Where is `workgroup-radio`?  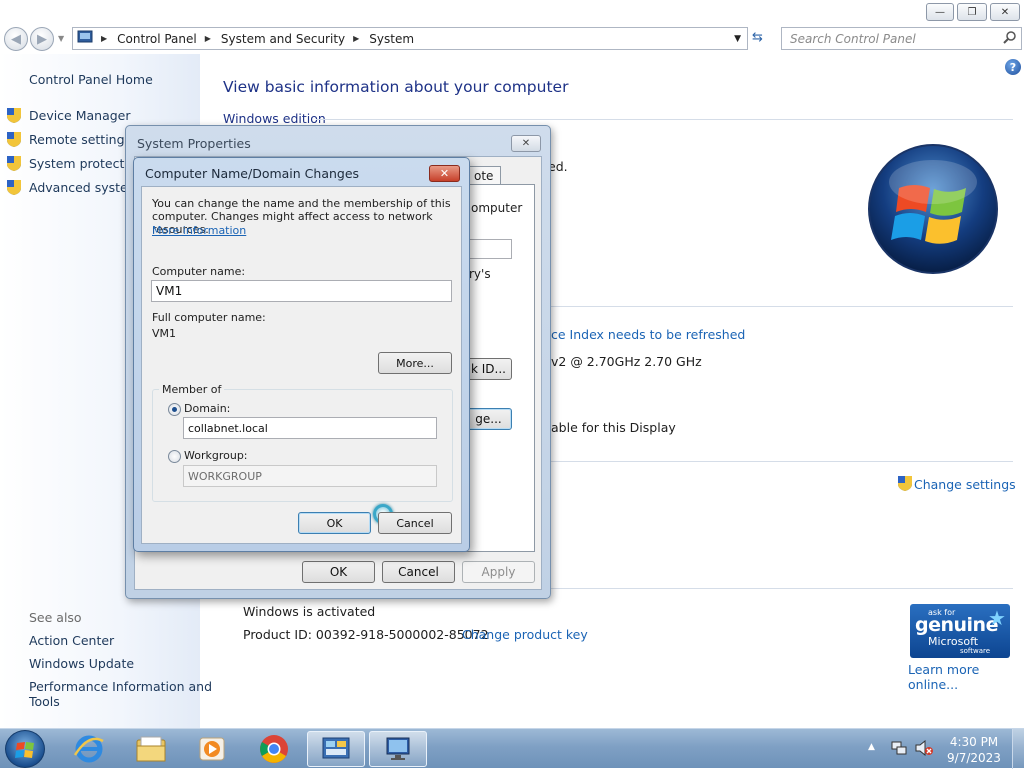
workgroup-radio is located at coordinates (174, 456).